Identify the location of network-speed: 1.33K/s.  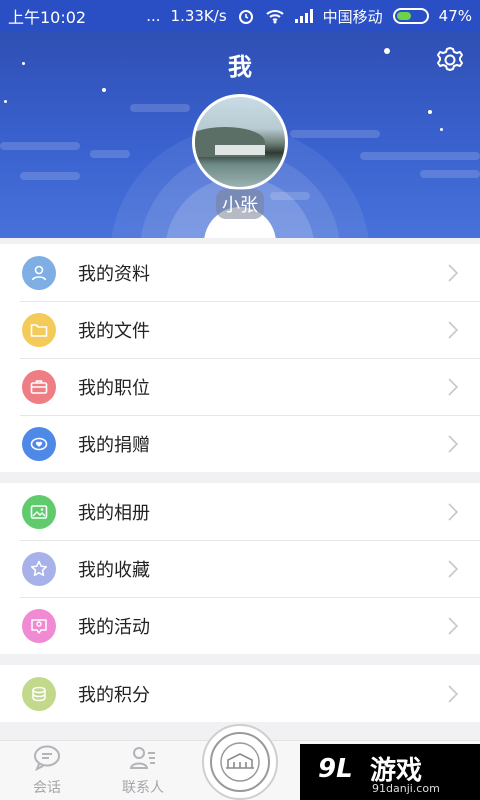
(198, 16).